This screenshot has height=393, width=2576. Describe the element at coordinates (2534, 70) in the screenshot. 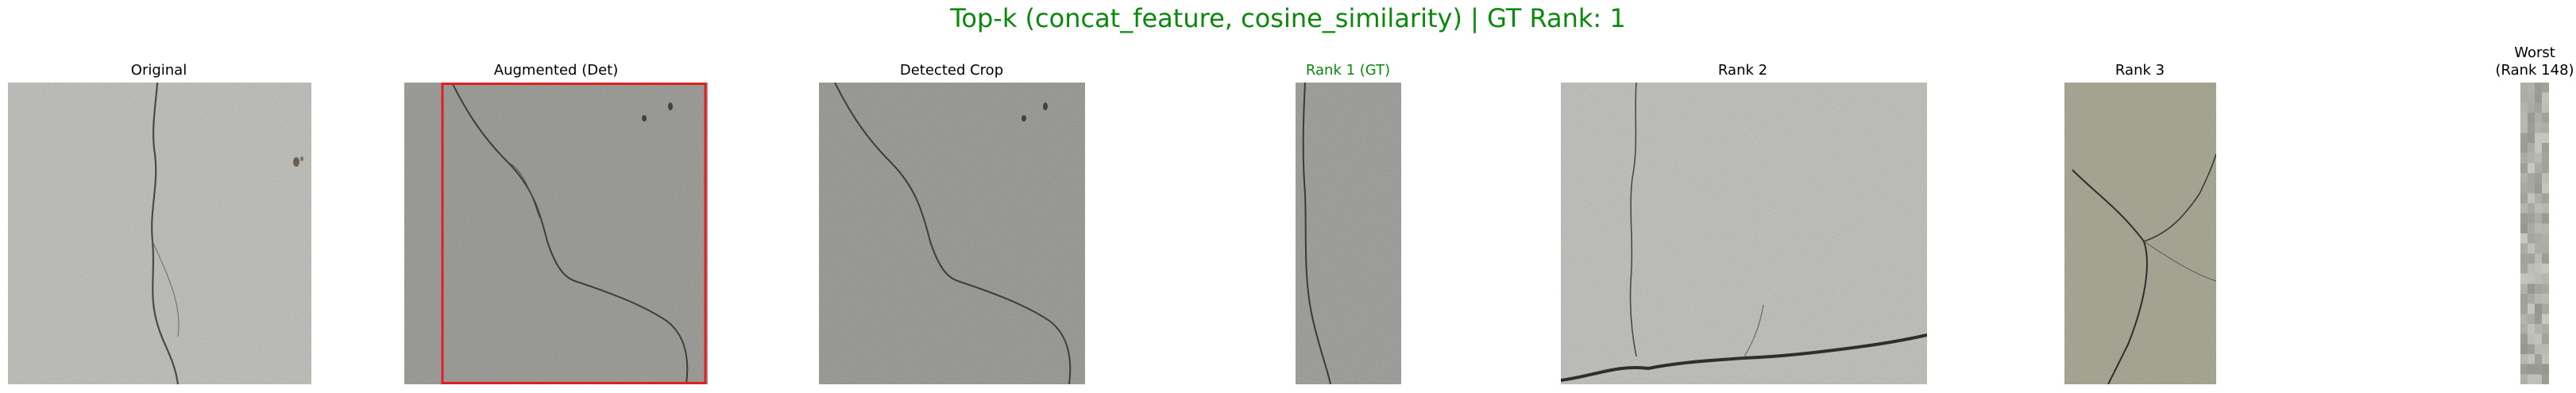

I see `panel-title-worst-line2: (Rank 148)` at that location.